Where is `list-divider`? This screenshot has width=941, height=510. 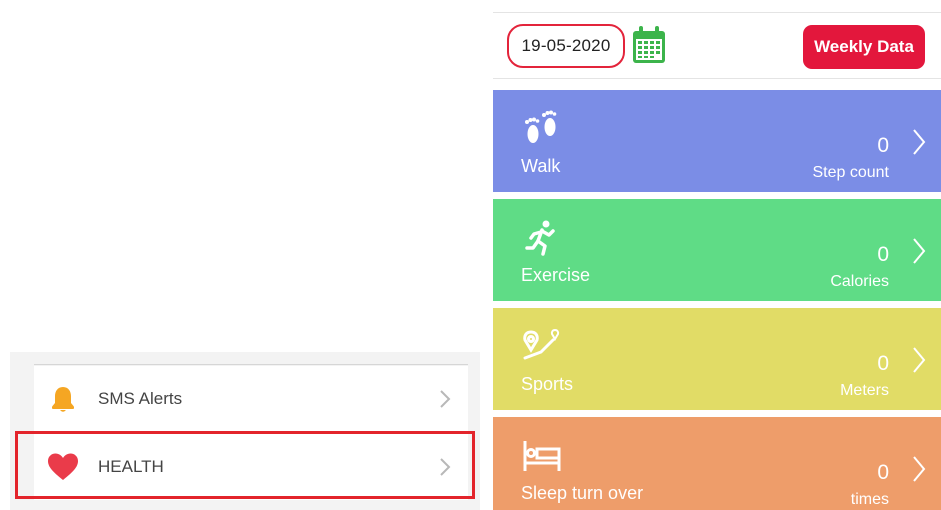
list-divider is located at coordinates (251, 364).